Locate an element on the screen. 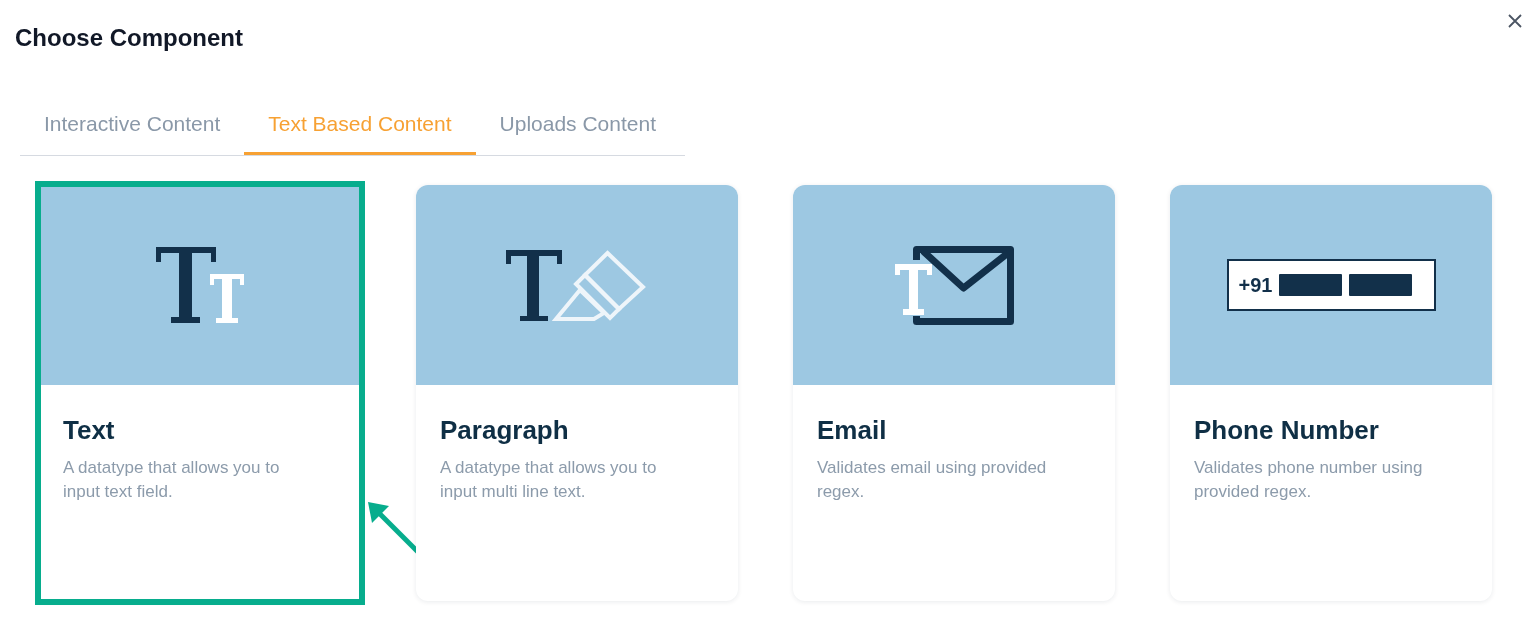 This screenshot has width=1536, height=619. text-size-icon is located at coordinates (200, 285).